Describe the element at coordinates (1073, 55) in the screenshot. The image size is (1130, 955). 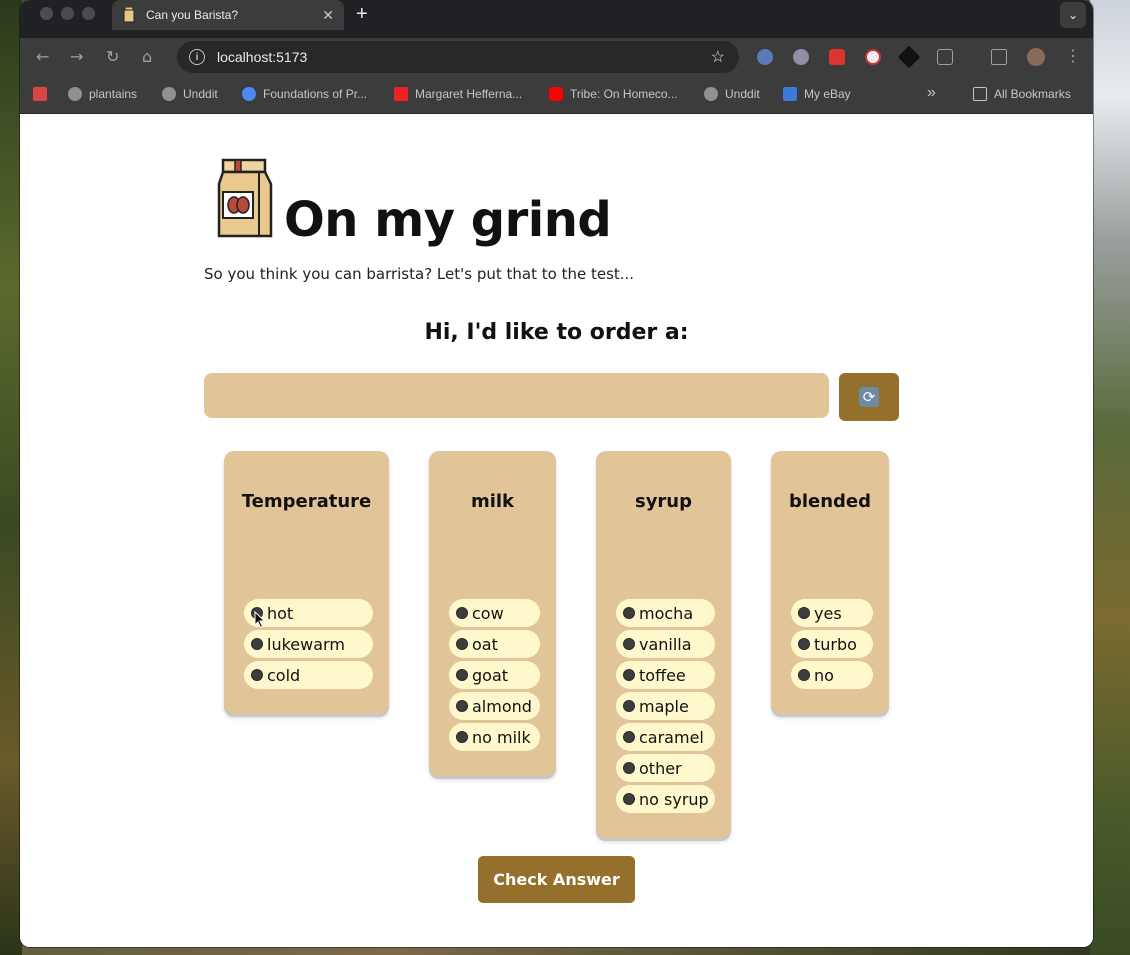
I see `menu-kebab-icon: ⋮` at that location.